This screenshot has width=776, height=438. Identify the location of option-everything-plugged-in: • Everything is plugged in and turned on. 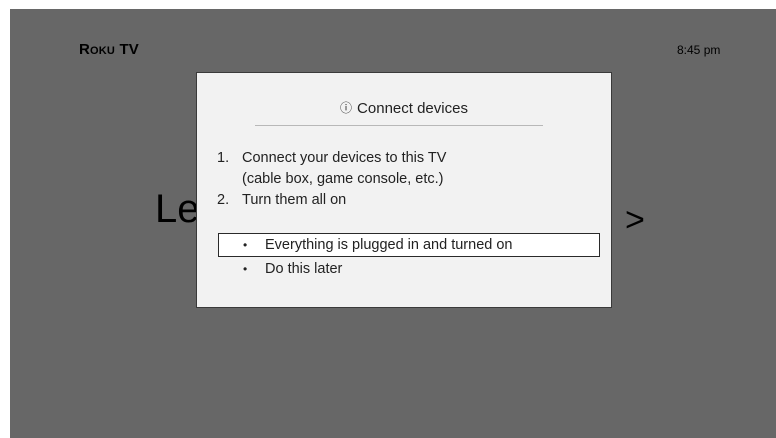
(409, 245).